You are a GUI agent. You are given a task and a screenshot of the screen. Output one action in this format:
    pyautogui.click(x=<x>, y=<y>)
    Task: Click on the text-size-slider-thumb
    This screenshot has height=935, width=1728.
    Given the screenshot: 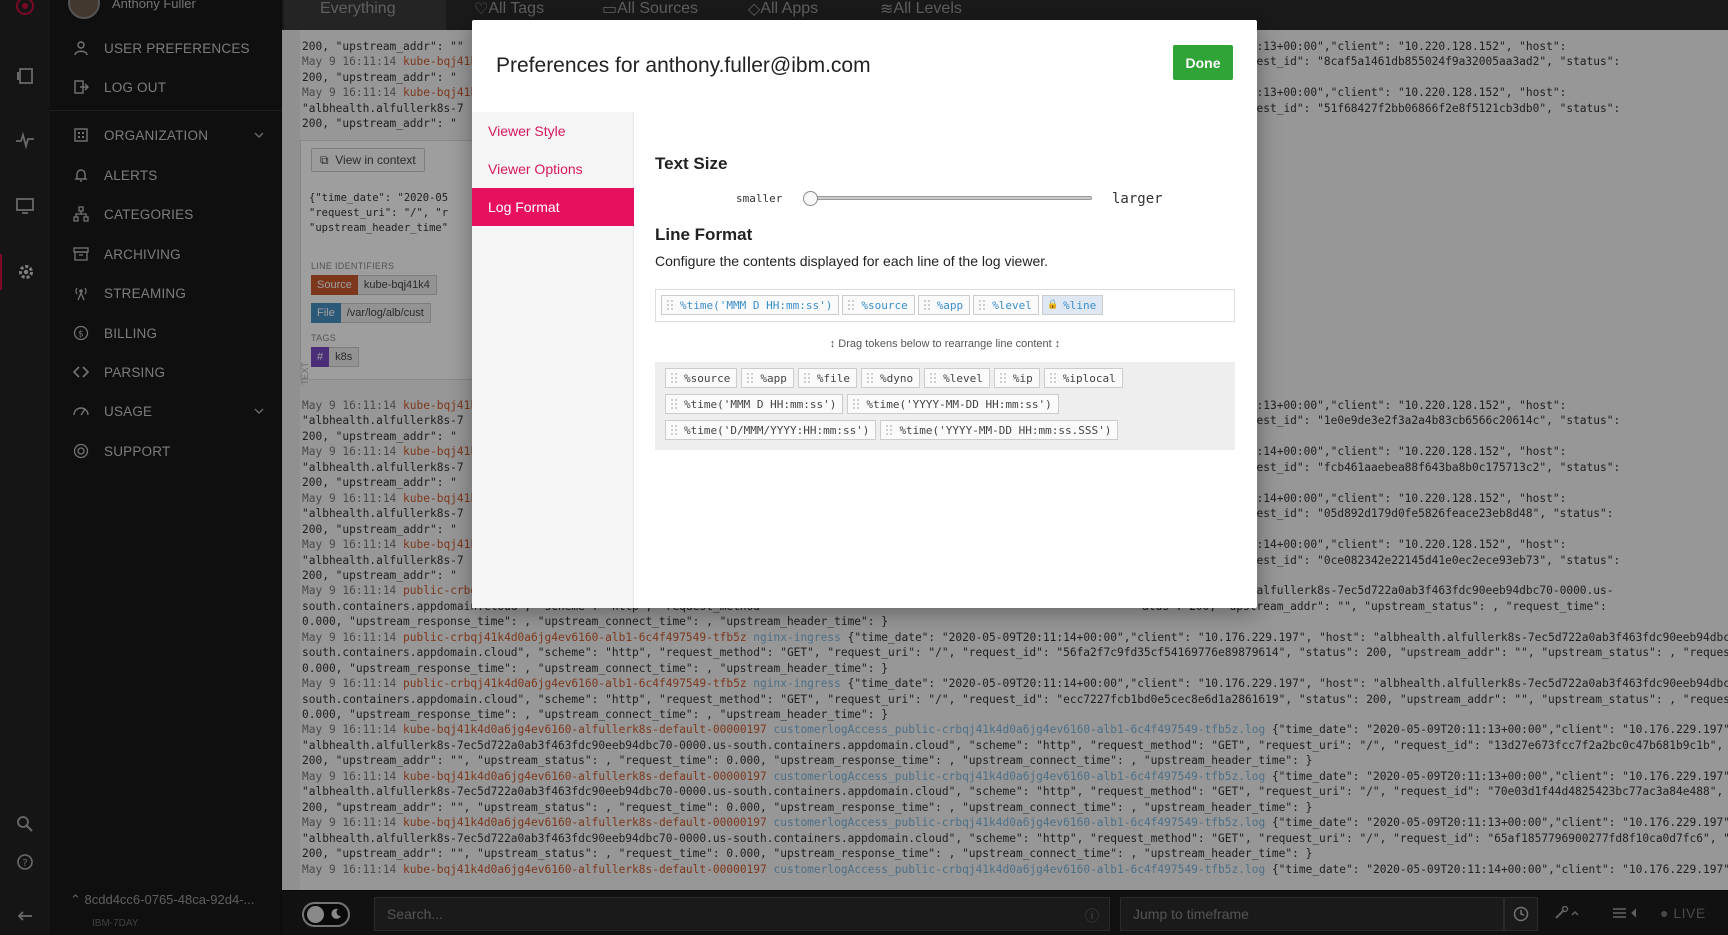 What is the action you would take?
    pyautogui.click(x=810, y=198)
    